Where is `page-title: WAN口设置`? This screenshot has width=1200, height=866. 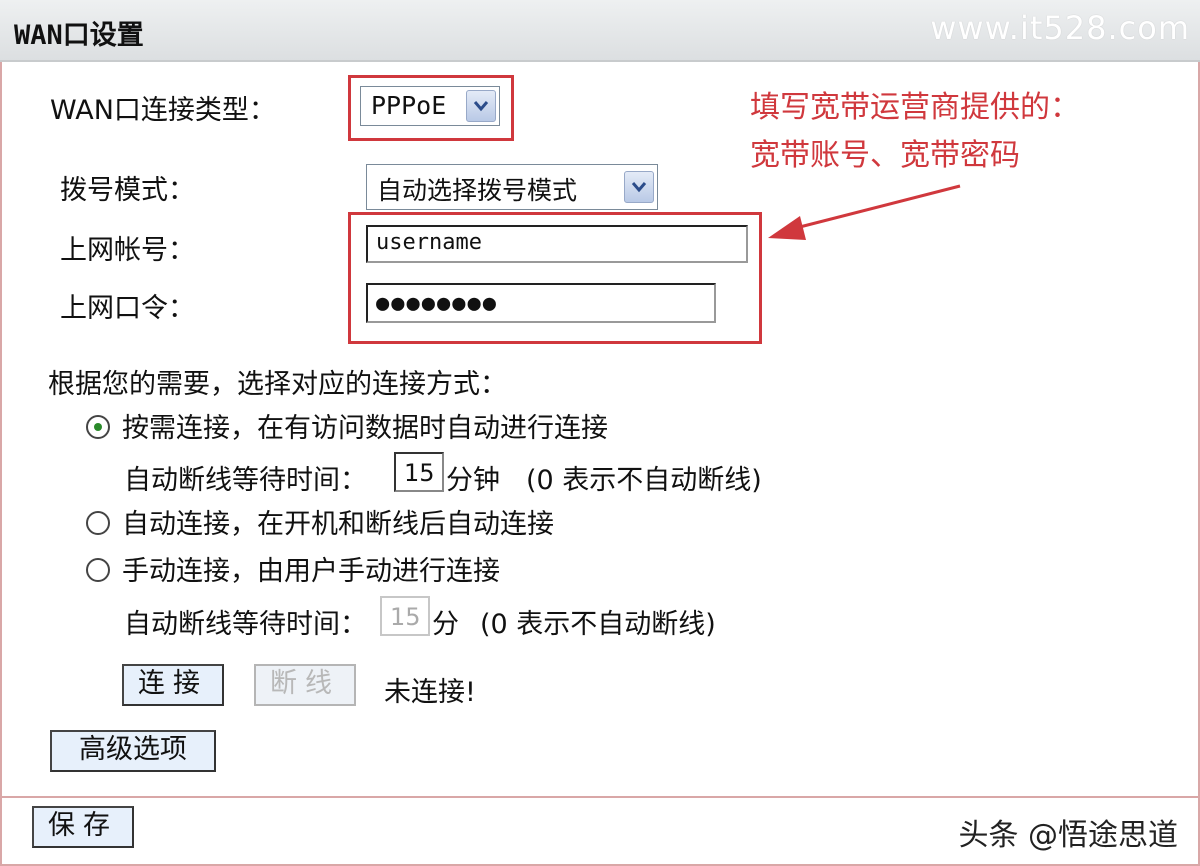 page-title: WAN口设置 is located at coordinates (79, 35).